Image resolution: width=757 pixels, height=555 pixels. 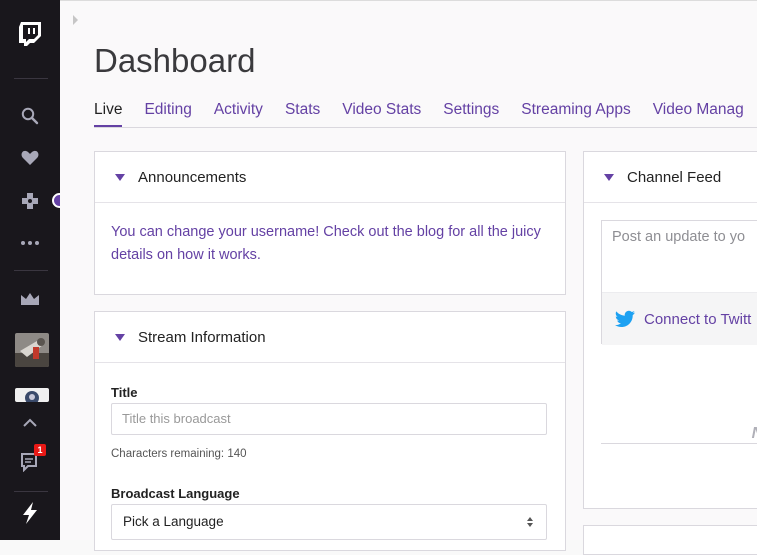 I want to click on channel-feed-title: Channel Feed, so click(x=674, y=177).